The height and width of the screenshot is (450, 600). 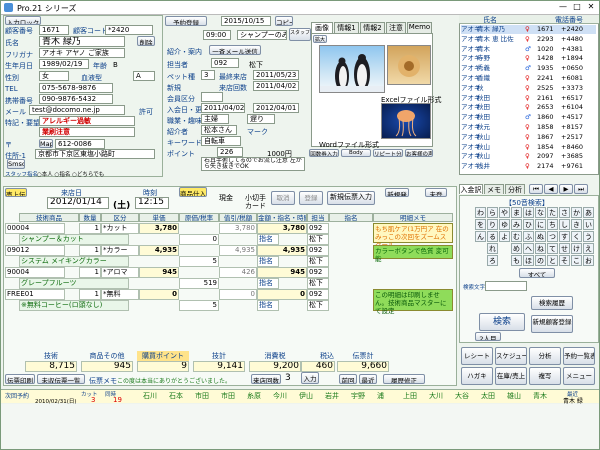 I want to click on close-button: ✕, so click(x=591, y=7).